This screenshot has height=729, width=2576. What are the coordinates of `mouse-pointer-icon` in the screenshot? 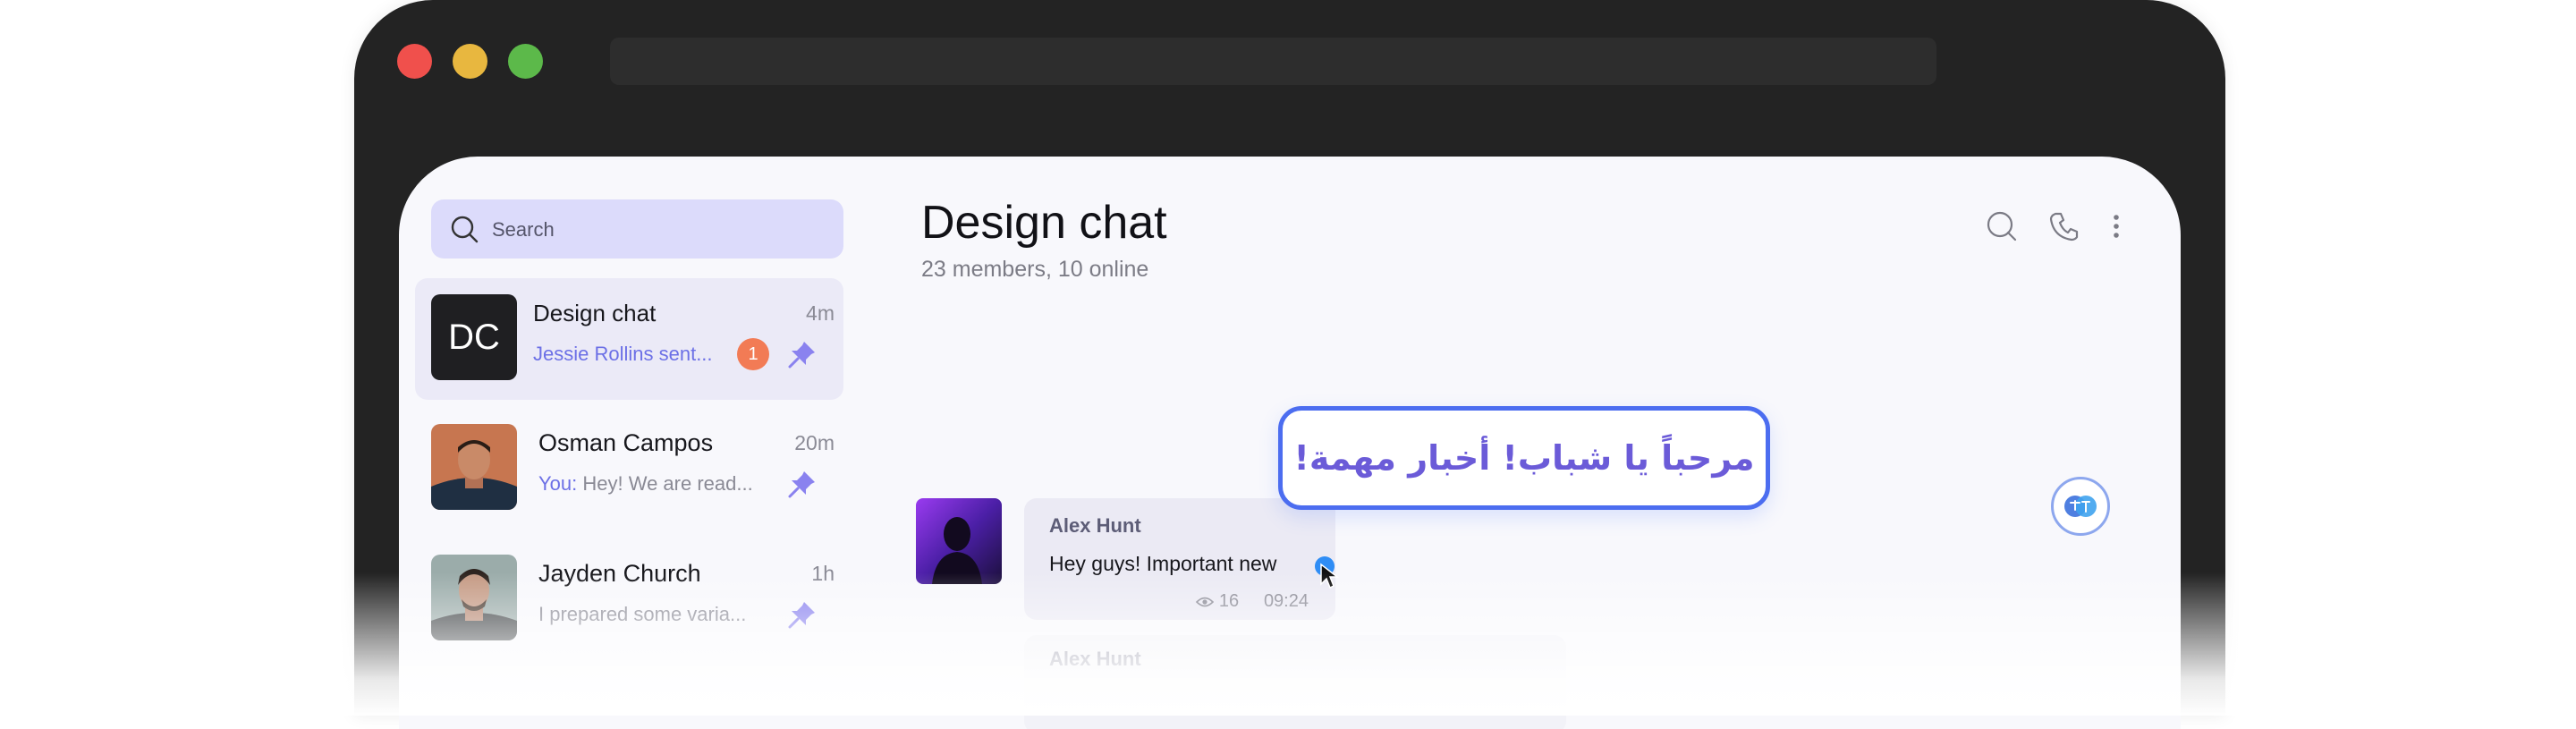 It's located at (1329, 576).